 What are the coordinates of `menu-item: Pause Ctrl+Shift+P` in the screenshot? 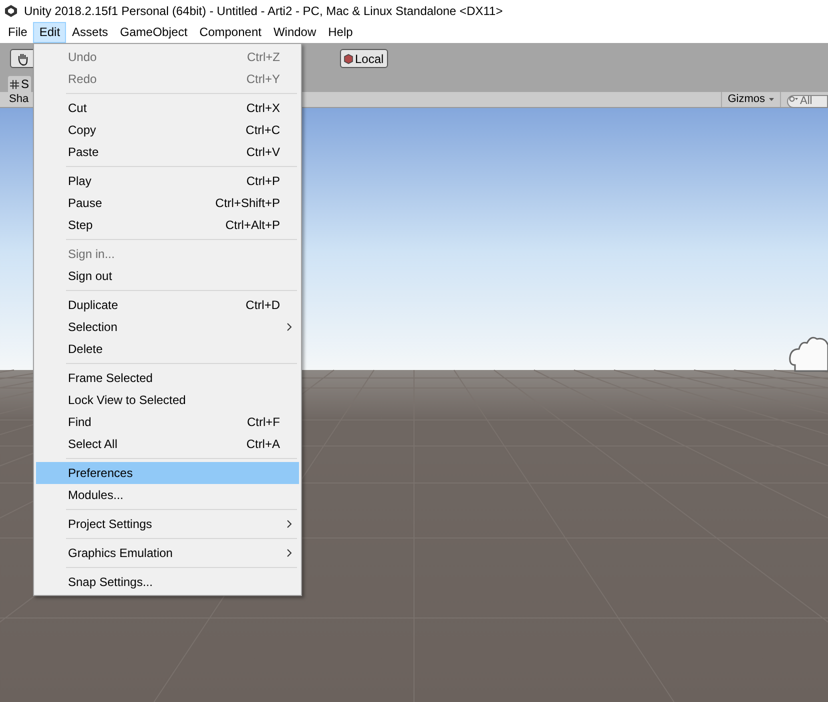 It's located at (167, 203).